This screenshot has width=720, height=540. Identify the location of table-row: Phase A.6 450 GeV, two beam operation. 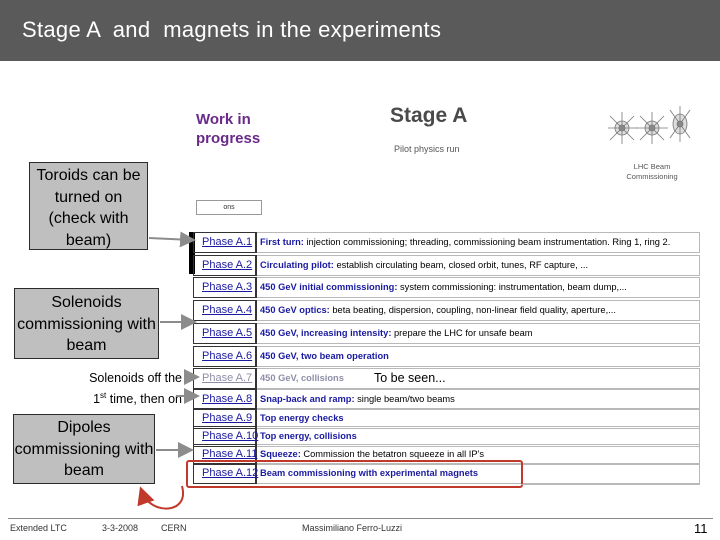
(446, 356).